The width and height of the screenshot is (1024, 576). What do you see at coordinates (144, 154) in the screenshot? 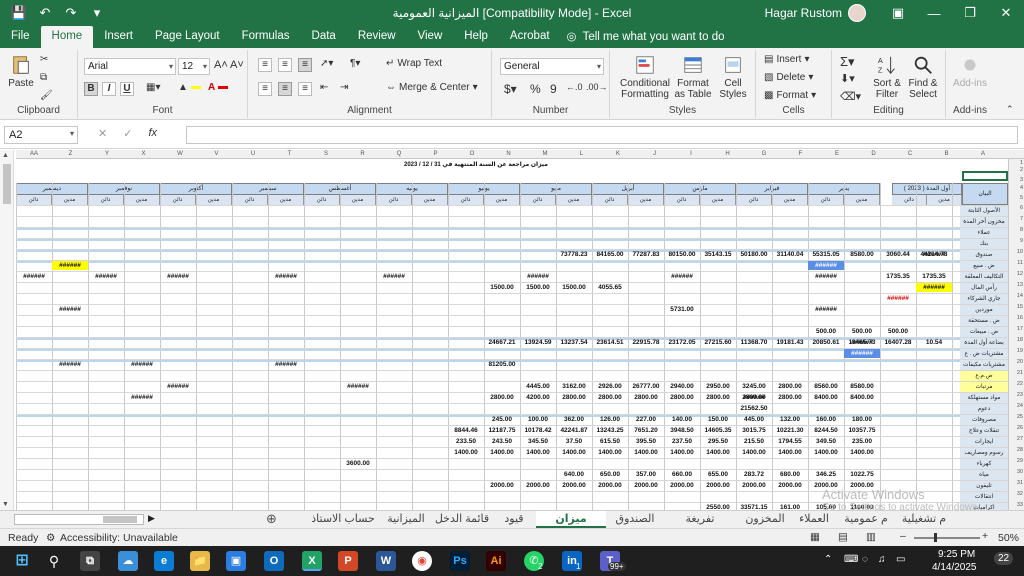
I see `column-header: X` at bounding box center [144, 154].